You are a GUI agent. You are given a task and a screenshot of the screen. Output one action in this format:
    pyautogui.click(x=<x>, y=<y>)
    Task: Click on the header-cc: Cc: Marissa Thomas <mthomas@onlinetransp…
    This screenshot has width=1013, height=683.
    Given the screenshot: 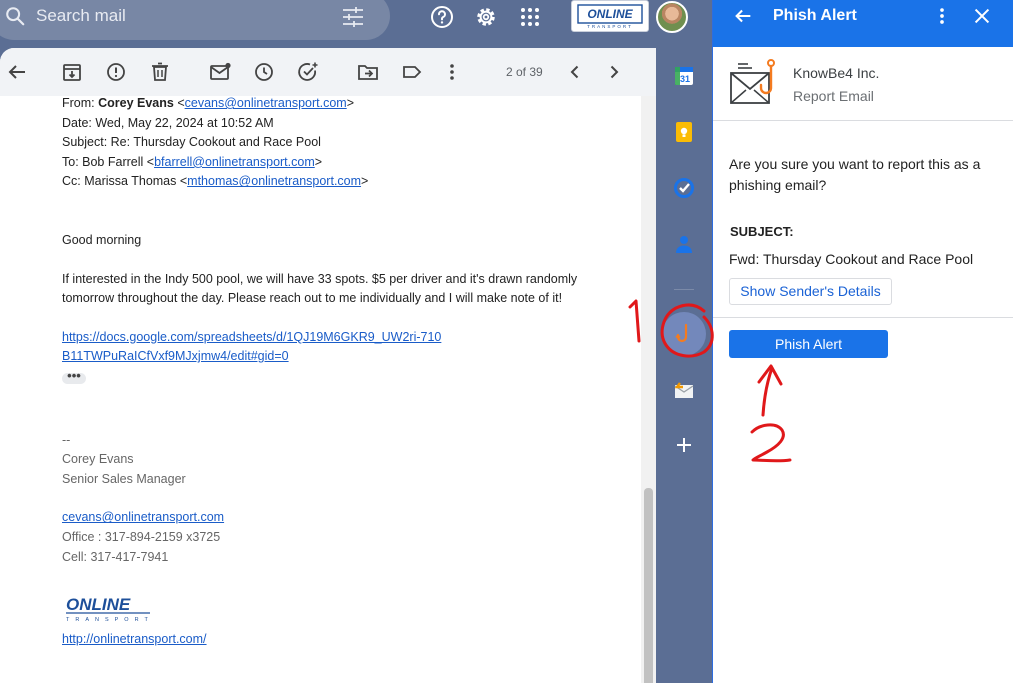 What is the action you would take?
    pyautogui.click(x=342, y=182)
    